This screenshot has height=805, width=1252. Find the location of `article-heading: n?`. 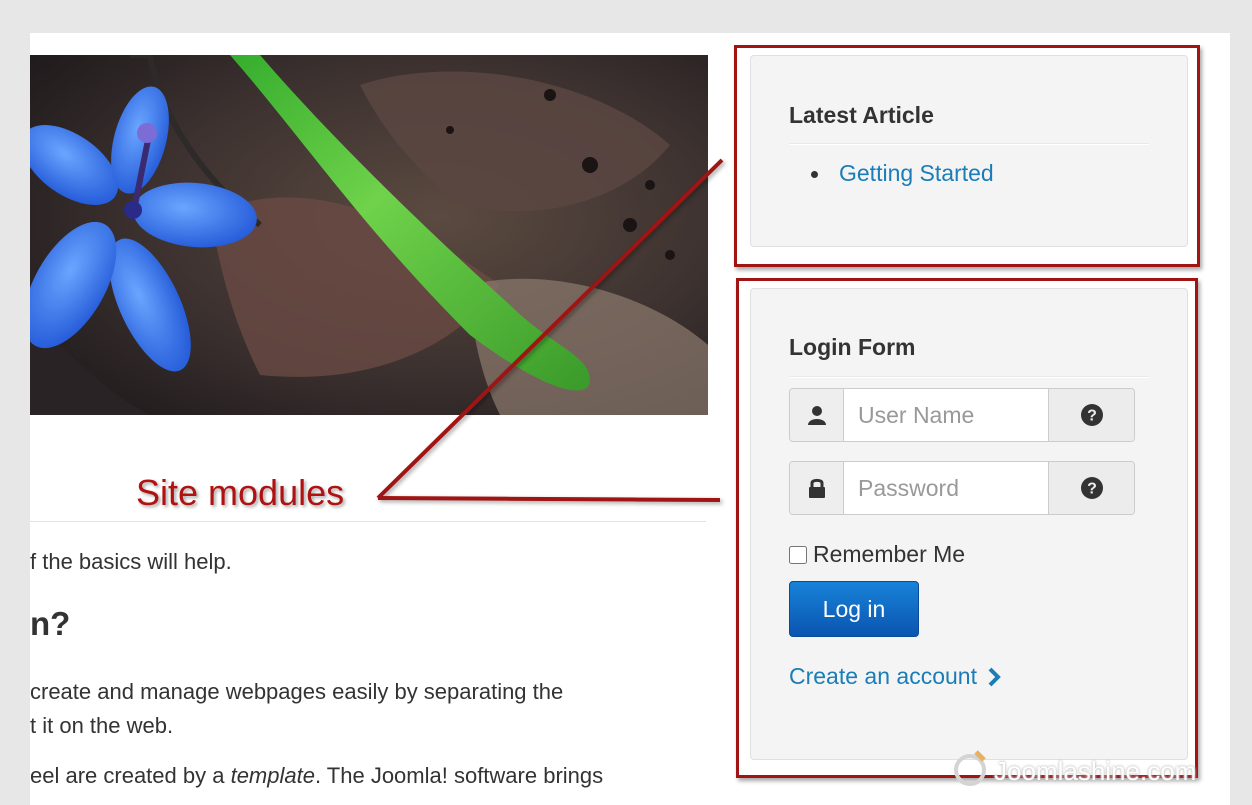

article-heading: n? is located at coordinates (50, 623).